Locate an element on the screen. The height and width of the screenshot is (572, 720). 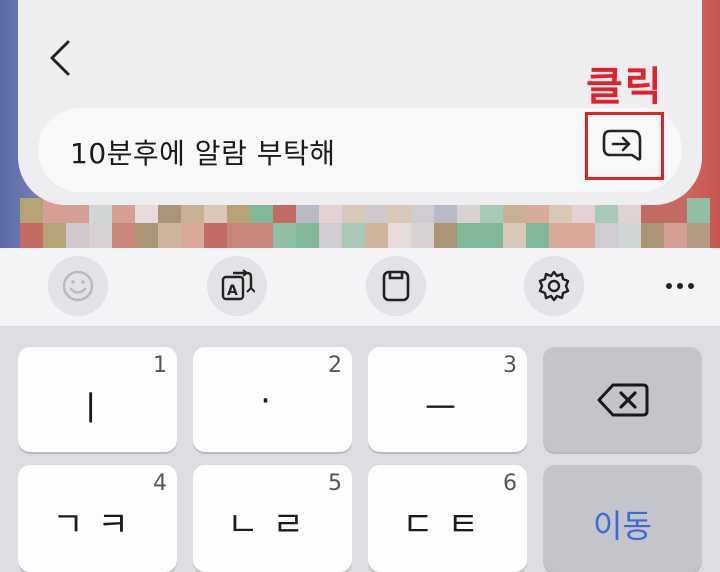
translate-button: A is located at coordinates (237, 286).